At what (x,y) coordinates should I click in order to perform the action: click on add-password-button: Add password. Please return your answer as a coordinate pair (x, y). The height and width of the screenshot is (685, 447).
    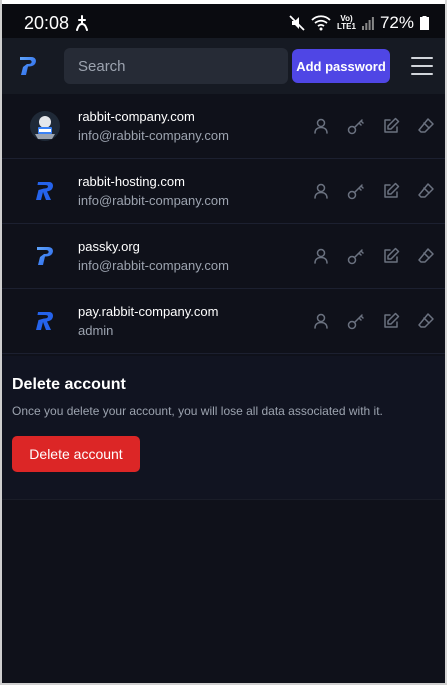
    Looking at the image, I should click on (341, 66).